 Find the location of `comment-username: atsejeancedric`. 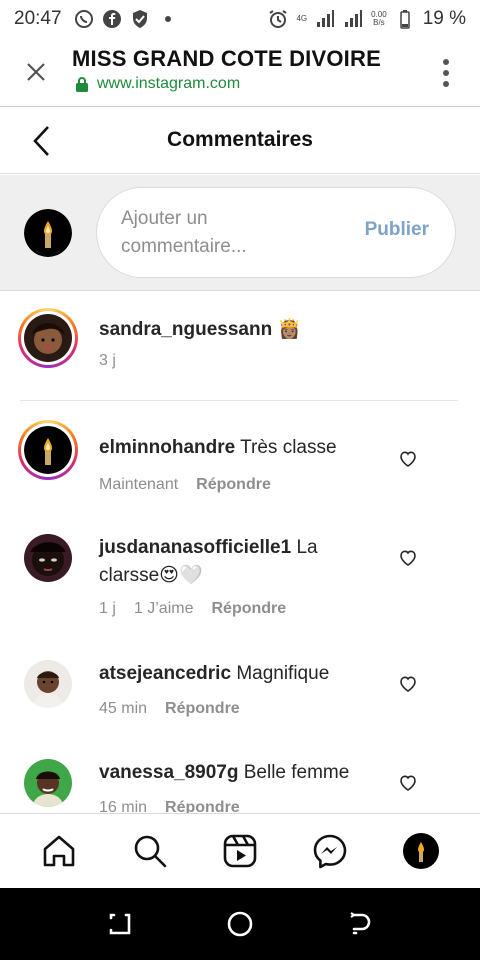

comment-username: atsejeancedric is located at coordinates (165, 673).